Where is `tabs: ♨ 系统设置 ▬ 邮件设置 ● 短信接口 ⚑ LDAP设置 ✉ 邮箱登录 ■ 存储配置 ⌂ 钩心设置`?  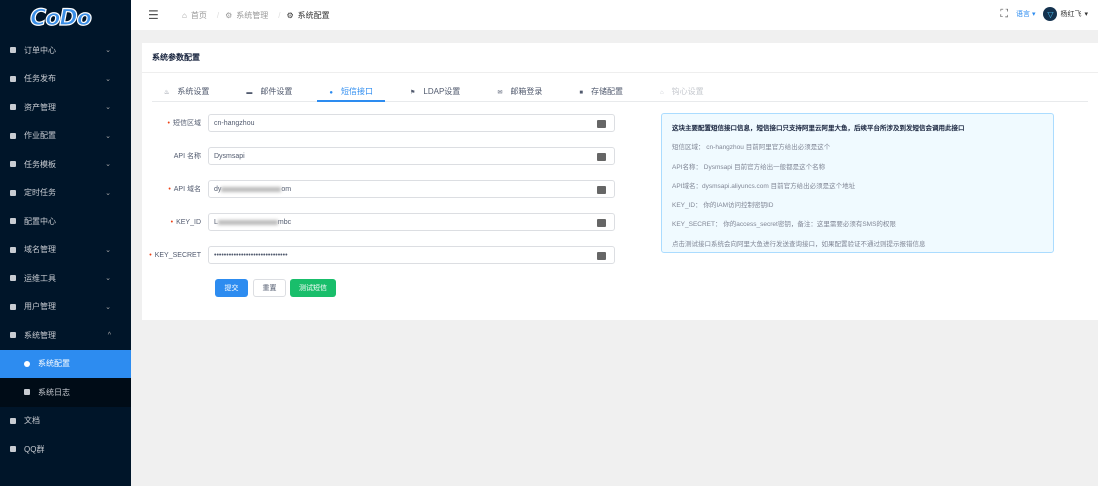
tabs: ♨ 系统设置 ▬ 邮件设置 ● 短信接口 ⚑ LDAP设置 ✉ 邮箱登录 ■ 存储配置 ⌂ 钩心设置 is located at coordinates (620, 94).